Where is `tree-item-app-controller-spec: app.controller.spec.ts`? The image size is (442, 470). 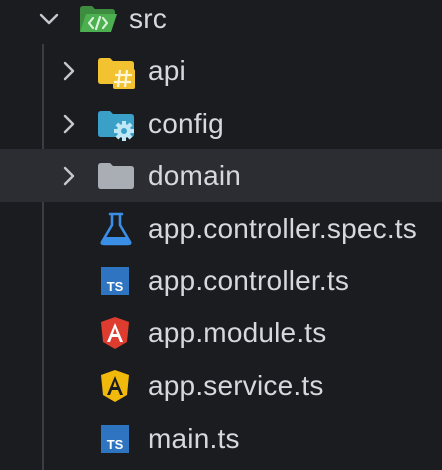
tree-item-app-controller-spec: app.controller.spec.ts is located at coordinates (221, 228).